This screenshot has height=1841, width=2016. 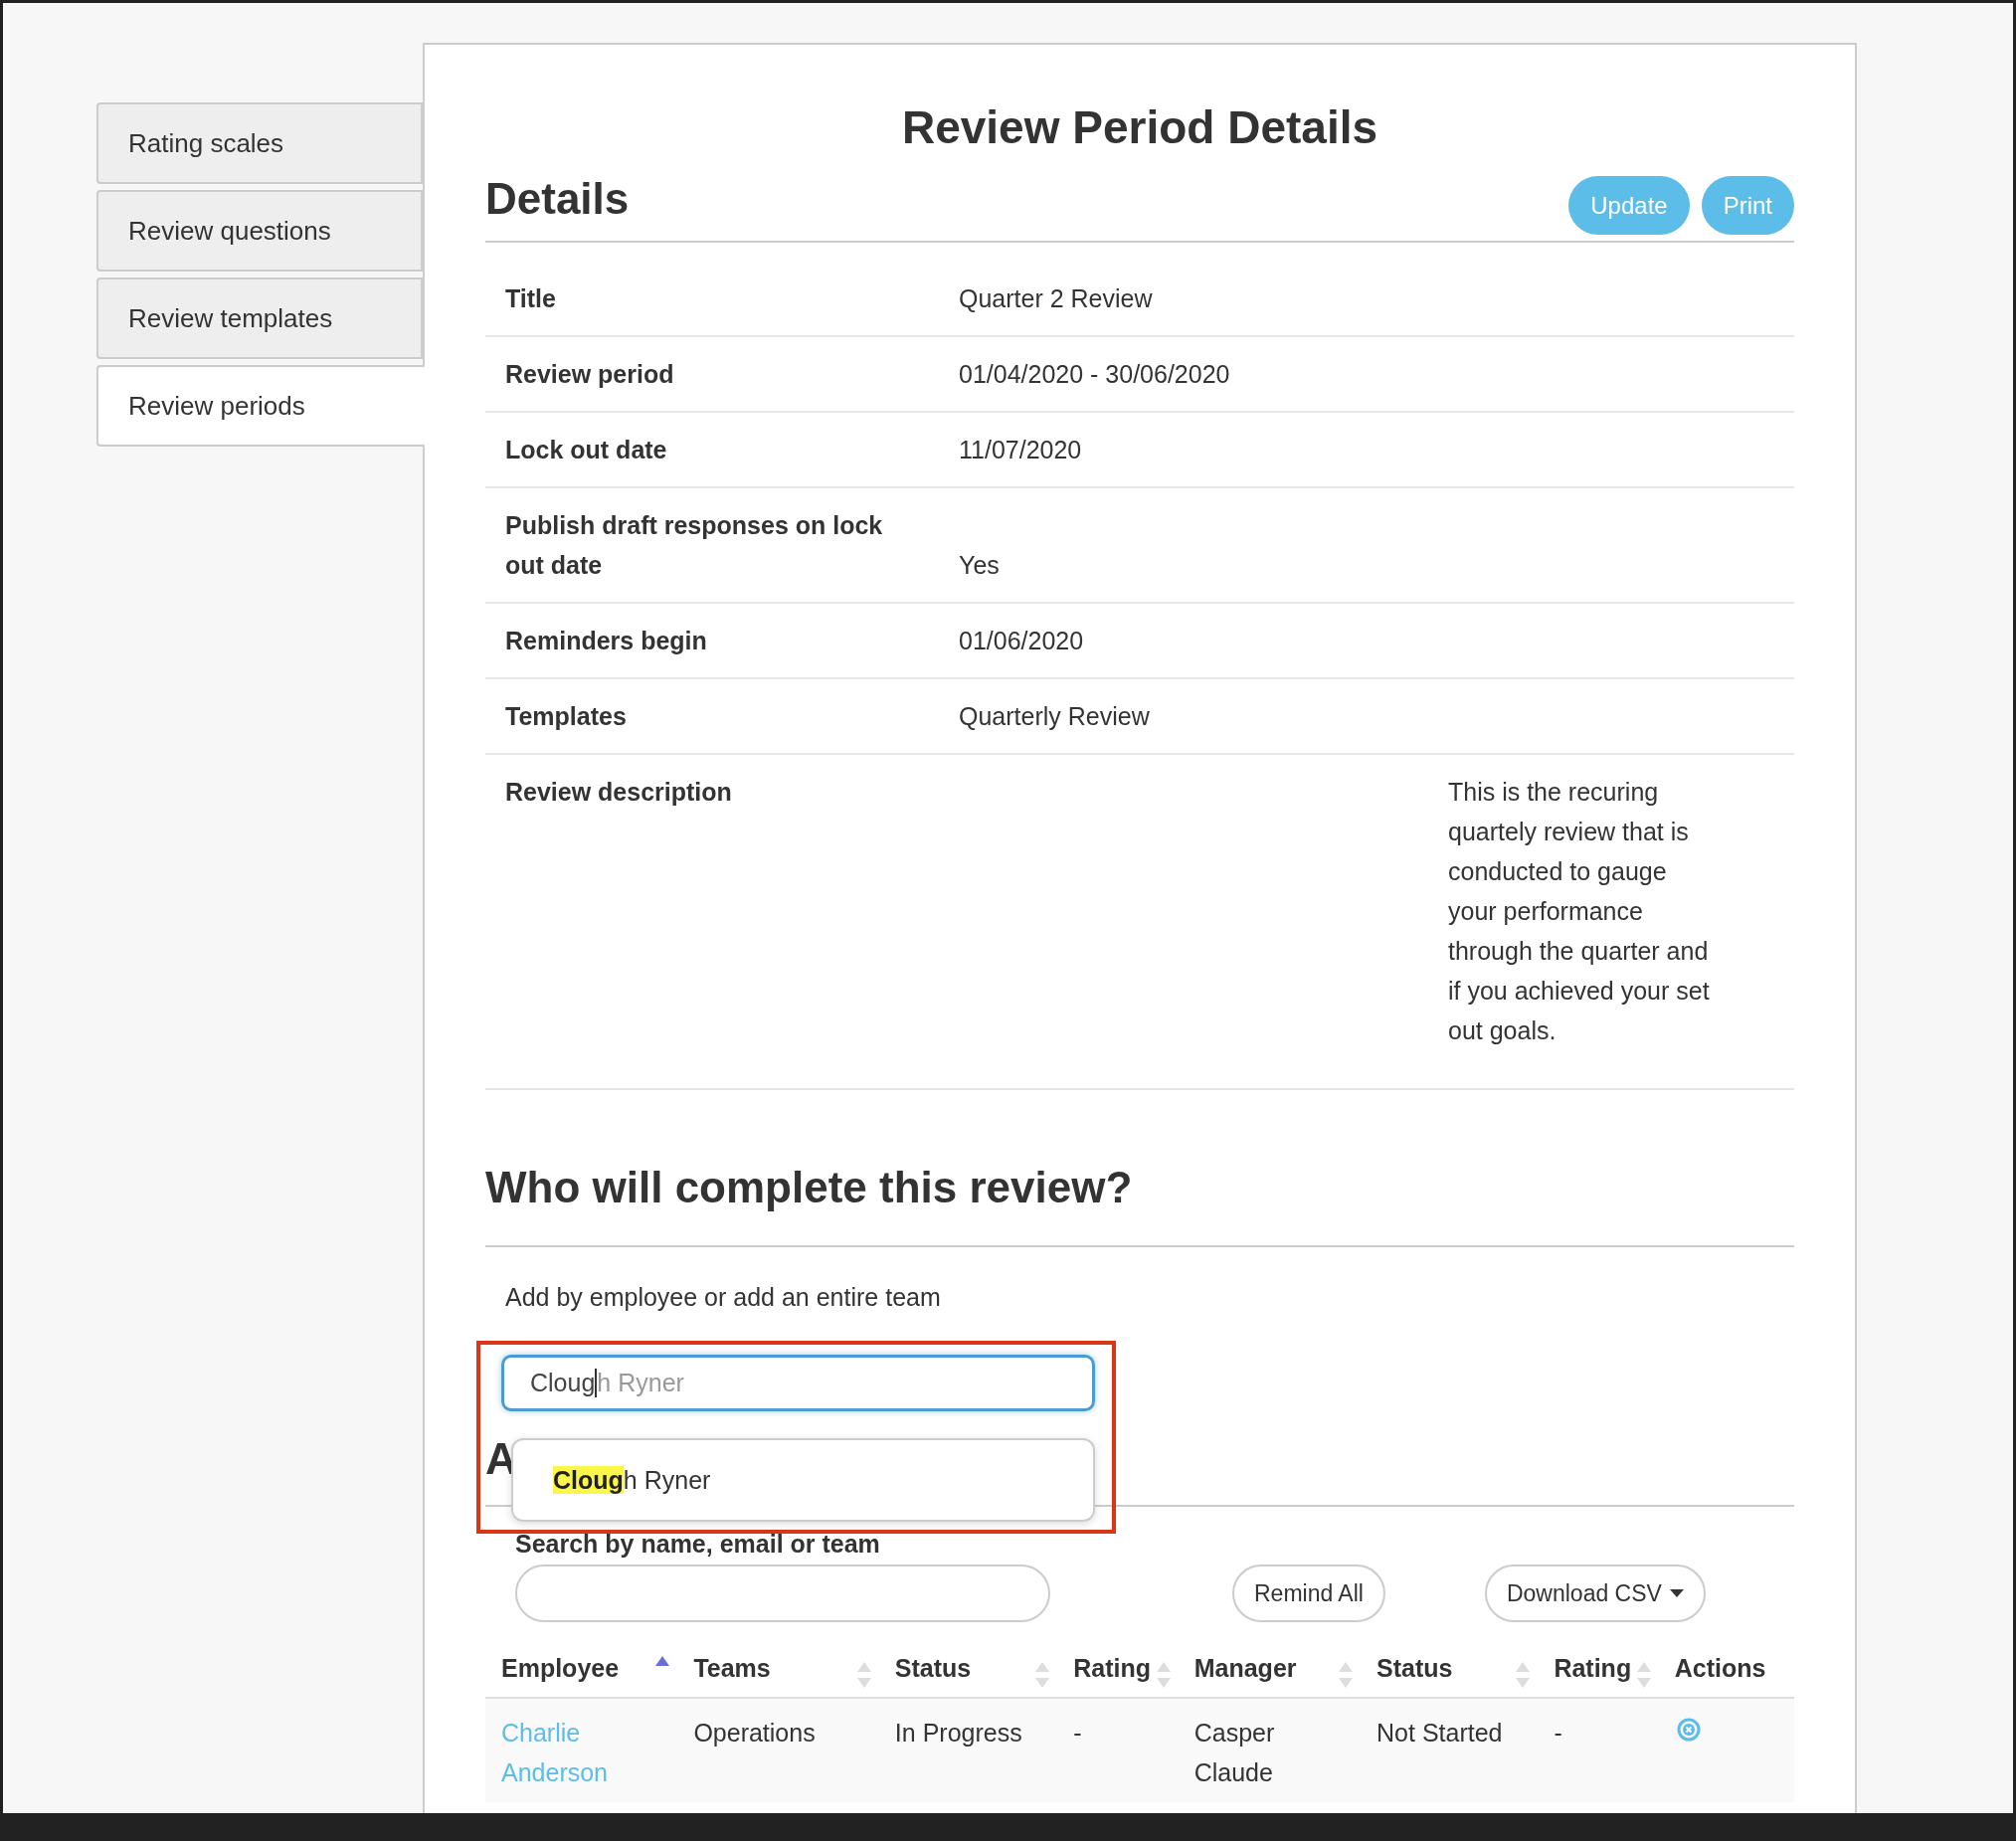 I want to click on page-title: Review Period Details, so click(x=1139, y=127).